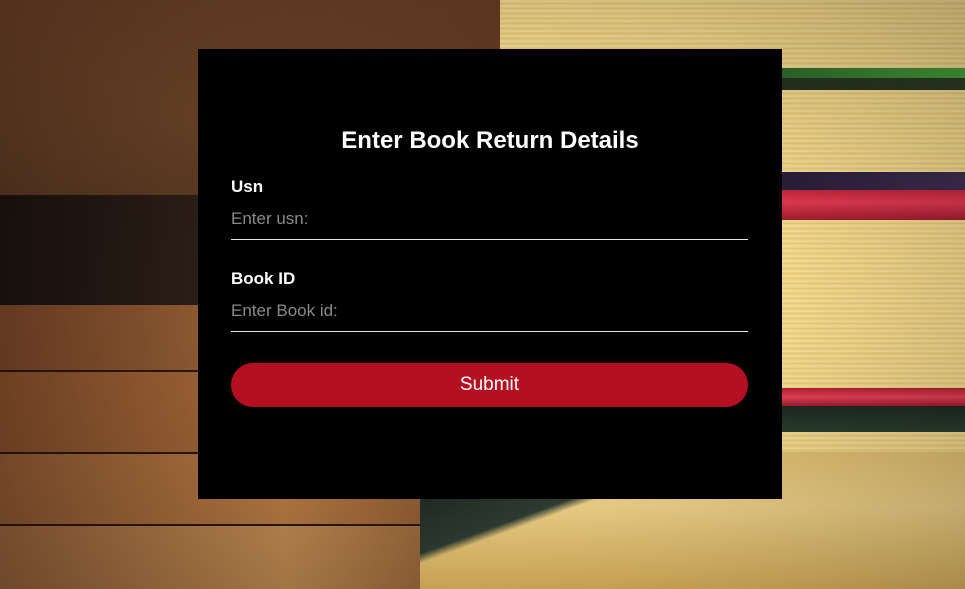 This screenshot has height=589, width=965. Describe the element at coordinates (263, 278) in the screenshot. I see `book-id-label: Book ID` at that location.